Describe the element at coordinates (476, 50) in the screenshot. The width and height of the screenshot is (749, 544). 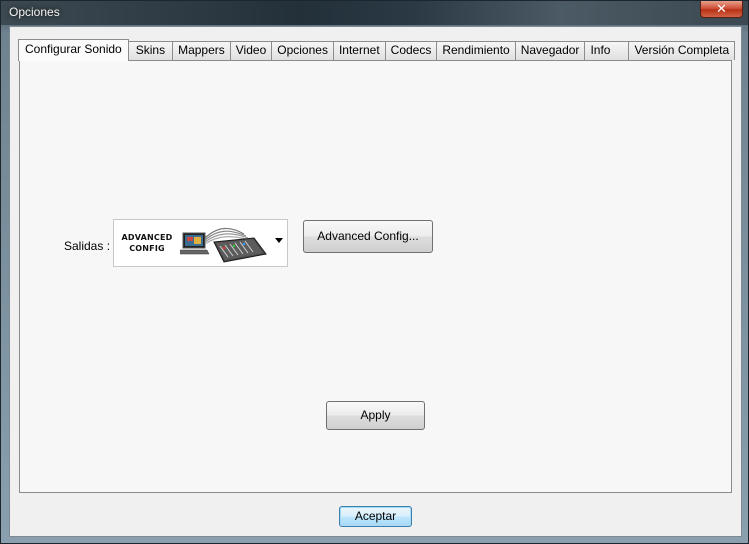
I see `tab-rendimiento: Rendimiento` at that location.